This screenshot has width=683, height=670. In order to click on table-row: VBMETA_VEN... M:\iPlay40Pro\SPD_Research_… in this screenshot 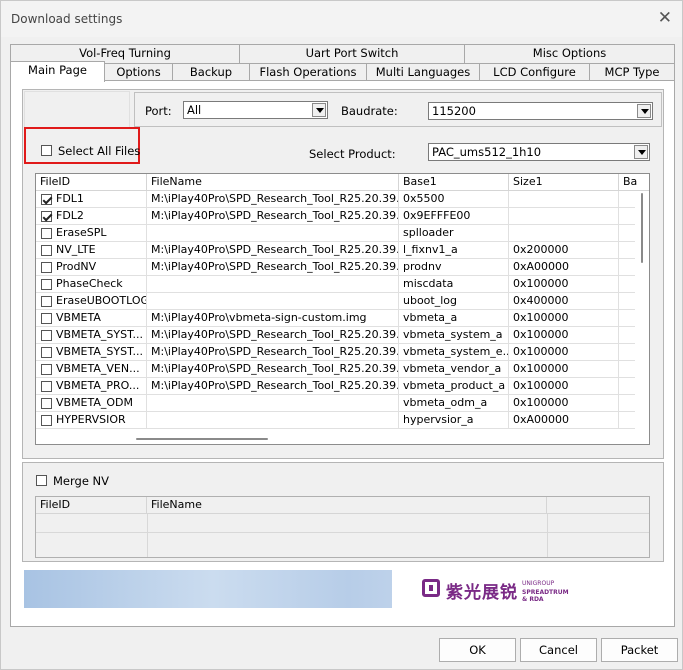, I will do `click(335, 369)`.